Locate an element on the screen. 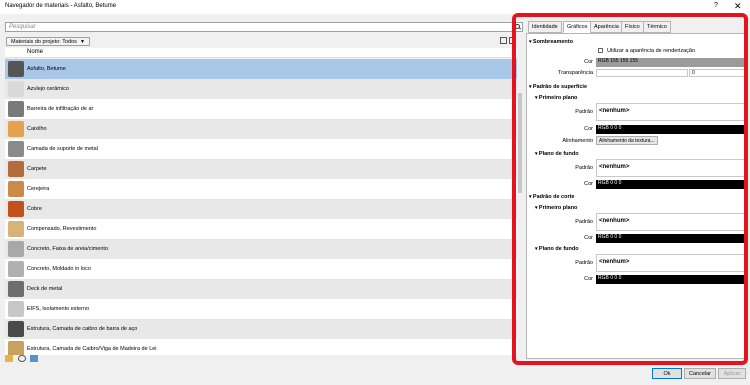  list-item: Caixilho is located at coordinates (261, 129).